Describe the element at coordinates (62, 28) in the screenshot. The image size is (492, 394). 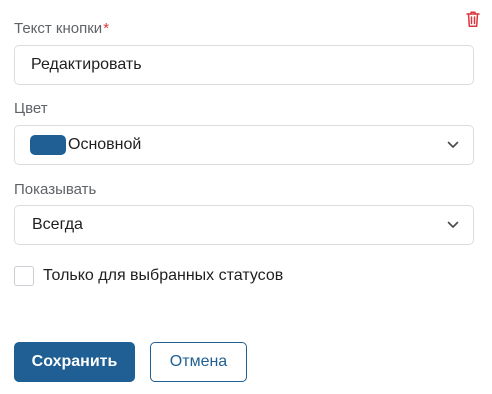
I see `button-text-label: Текст кнопки*` at that location.